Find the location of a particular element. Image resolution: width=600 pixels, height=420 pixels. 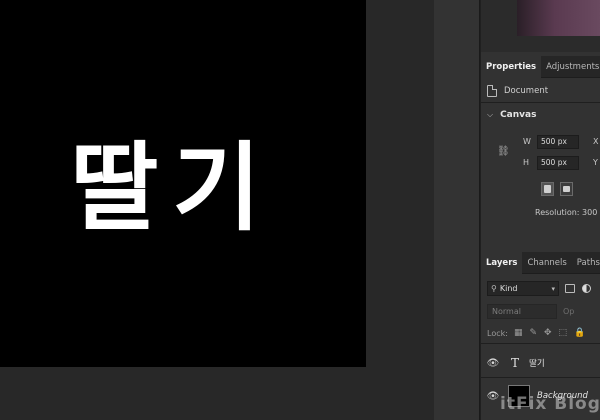

adjustment-filter-icon is located at coordinates (586, 288).